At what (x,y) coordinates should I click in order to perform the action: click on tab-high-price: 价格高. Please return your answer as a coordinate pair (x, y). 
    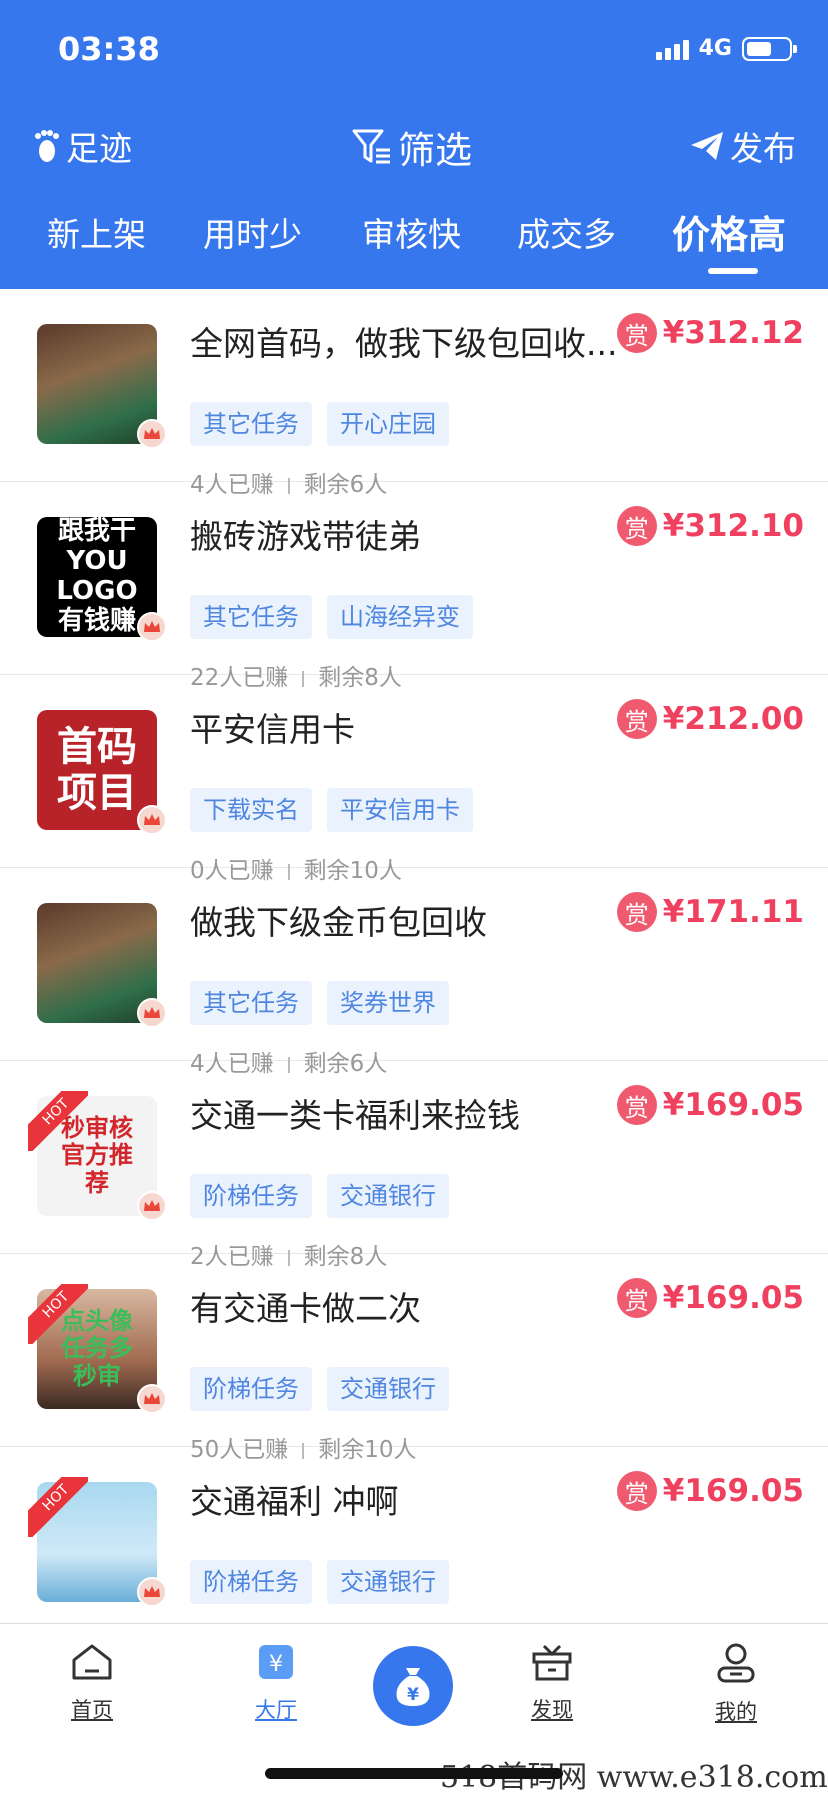
    Looking at the image, I should click on (729, 231).